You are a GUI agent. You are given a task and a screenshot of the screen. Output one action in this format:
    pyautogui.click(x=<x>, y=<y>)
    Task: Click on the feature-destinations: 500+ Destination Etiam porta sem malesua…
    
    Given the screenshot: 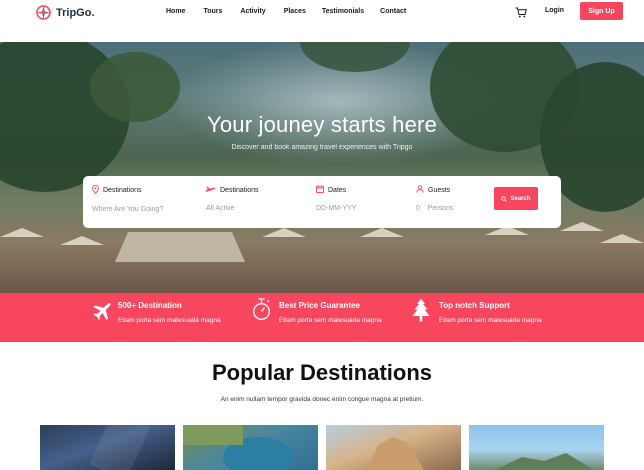 What is the action you would take?
    pyautogui.click(x=169, y=312)
    